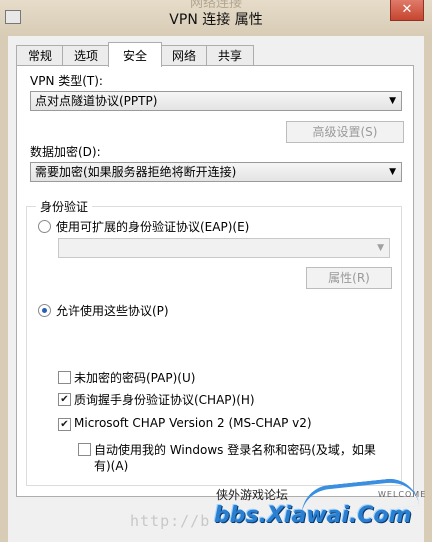  What do you see at coordinates (349, 278) in the screenshot?
I see `eap-properties-button: 属性(R)` at bounding box center [349, 278].